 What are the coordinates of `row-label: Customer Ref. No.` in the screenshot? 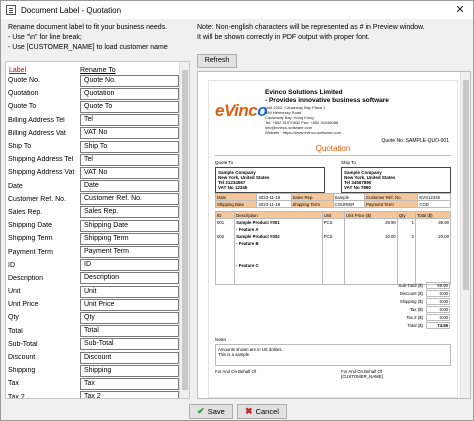 It's located at (37, 199).